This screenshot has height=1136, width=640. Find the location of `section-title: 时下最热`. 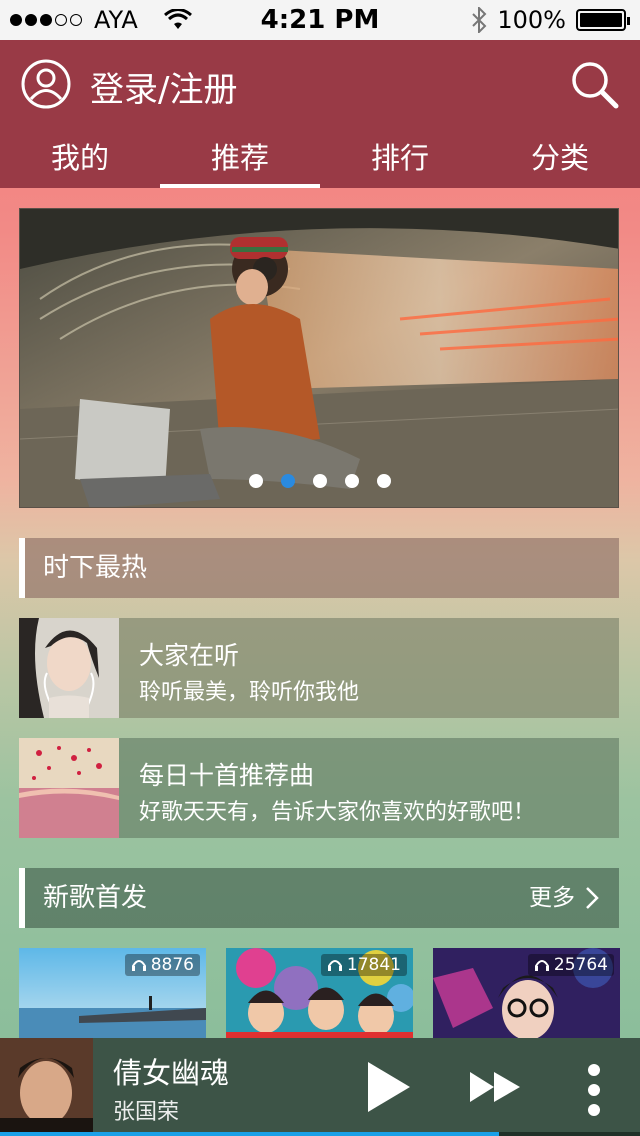

section-title: 时下最热 is located at coordinates (95, 568).